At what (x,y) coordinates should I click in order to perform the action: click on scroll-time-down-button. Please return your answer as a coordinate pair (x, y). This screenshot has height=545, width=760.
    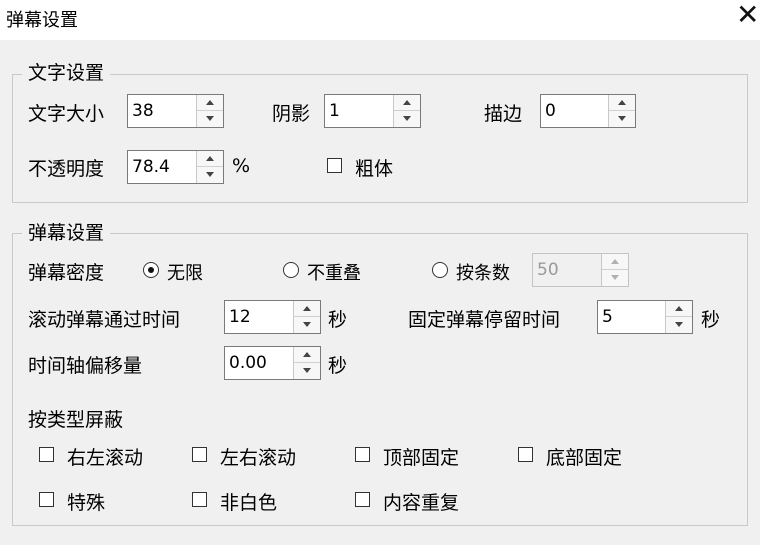
    Looking at the image, I should click on (307, 324).